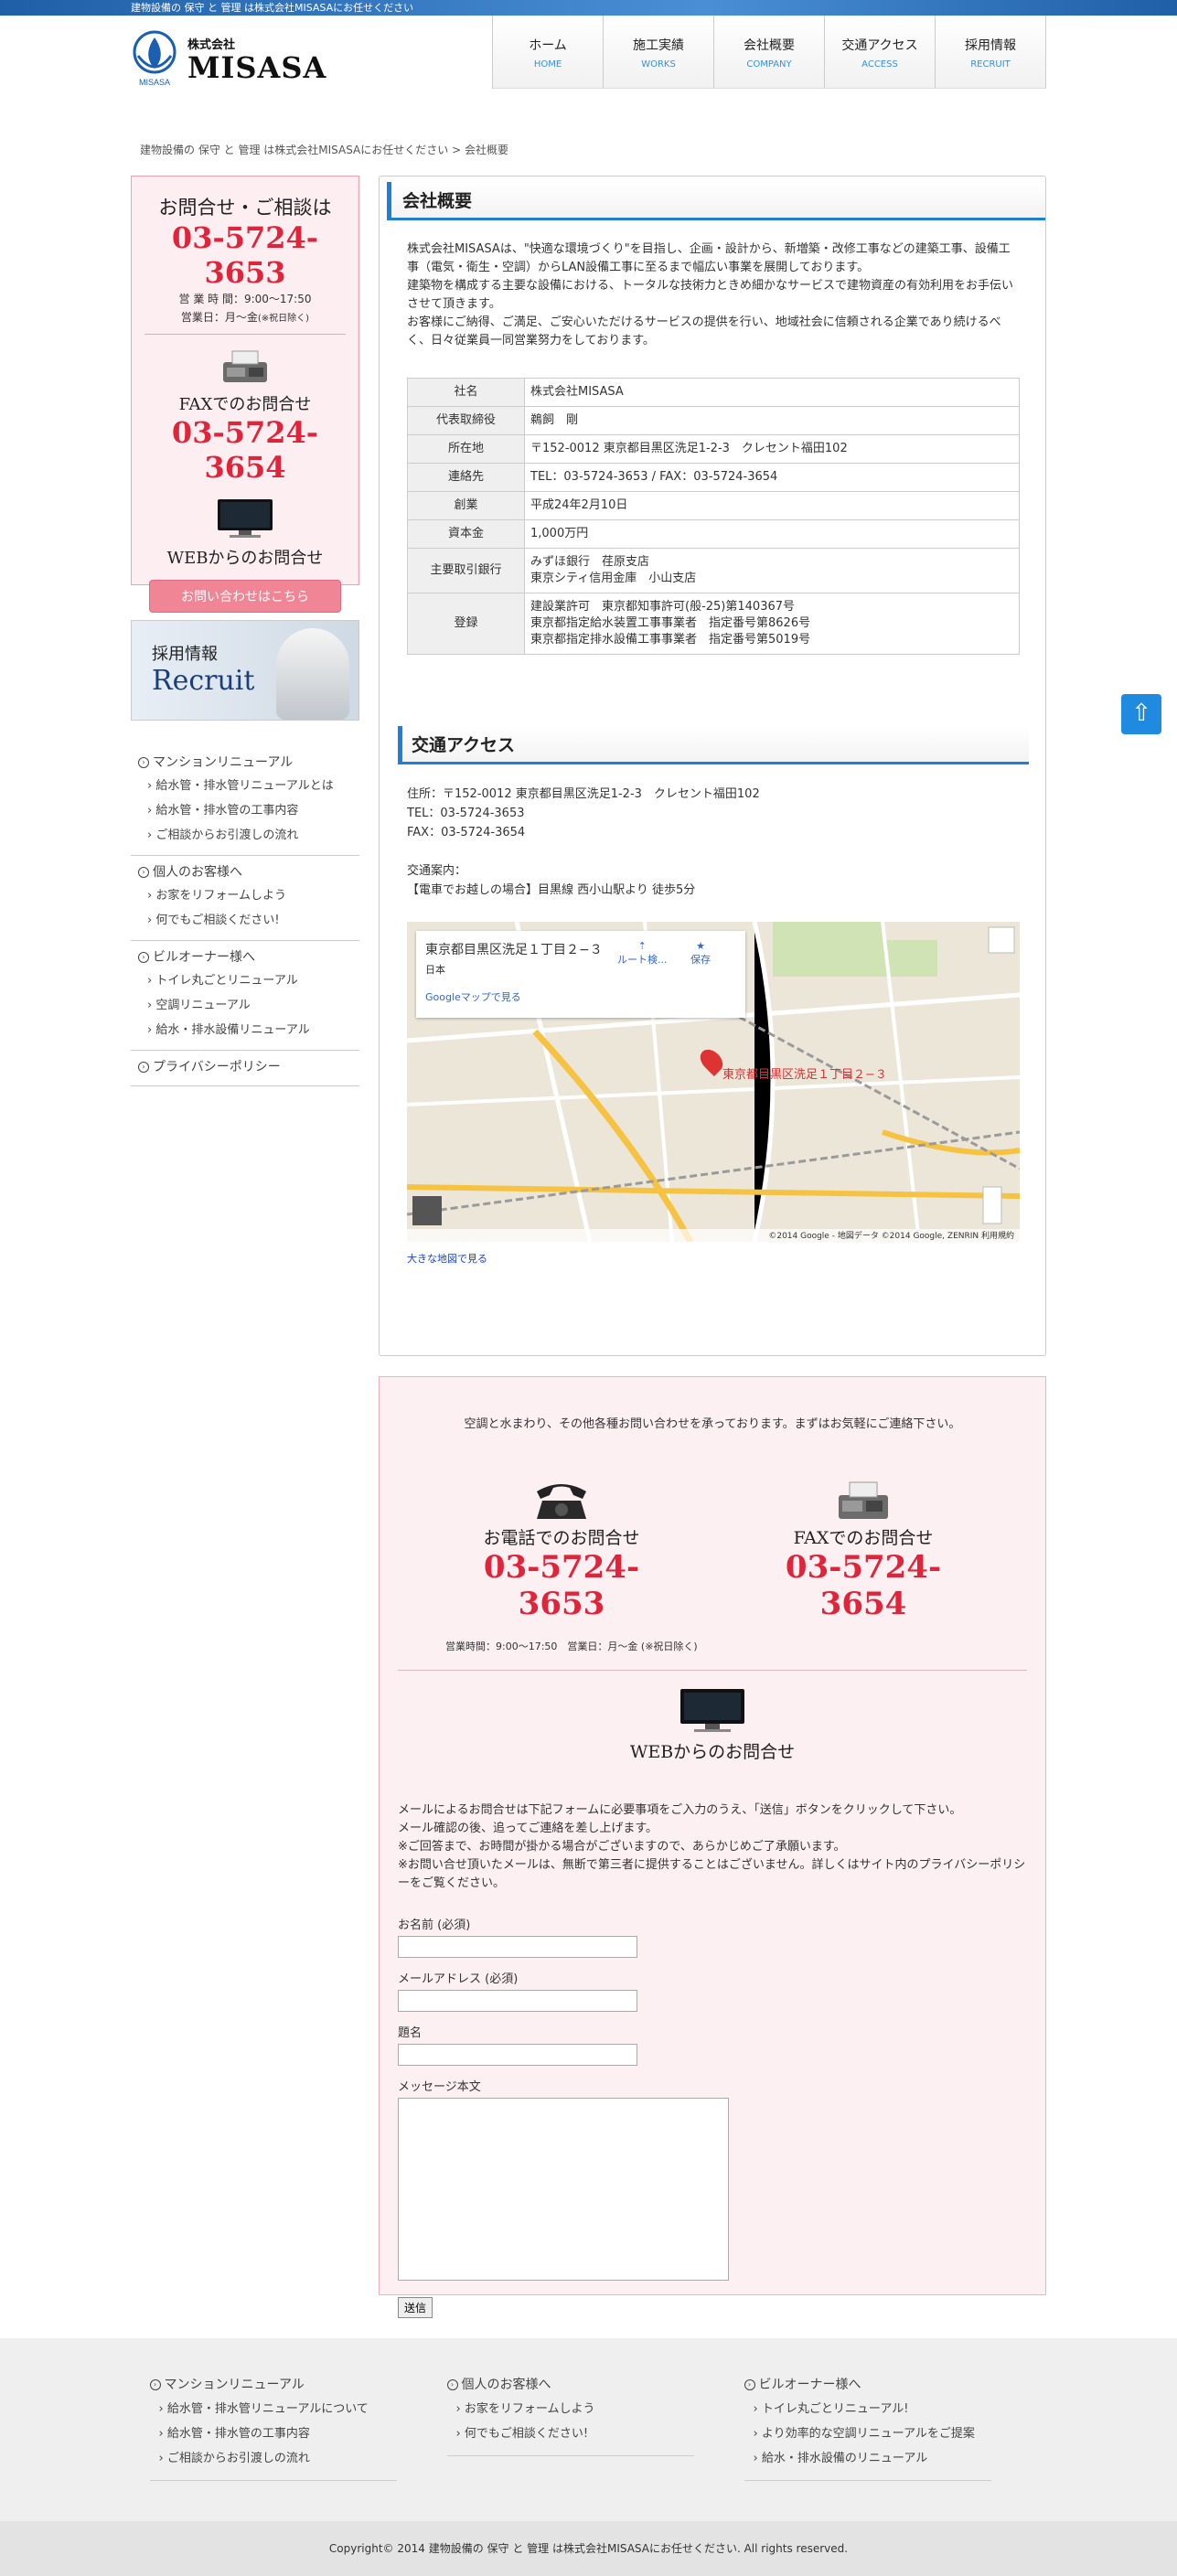  I want to click on sidebar-item-privacy: › プライバシーポリシー, so click(248, 1067).